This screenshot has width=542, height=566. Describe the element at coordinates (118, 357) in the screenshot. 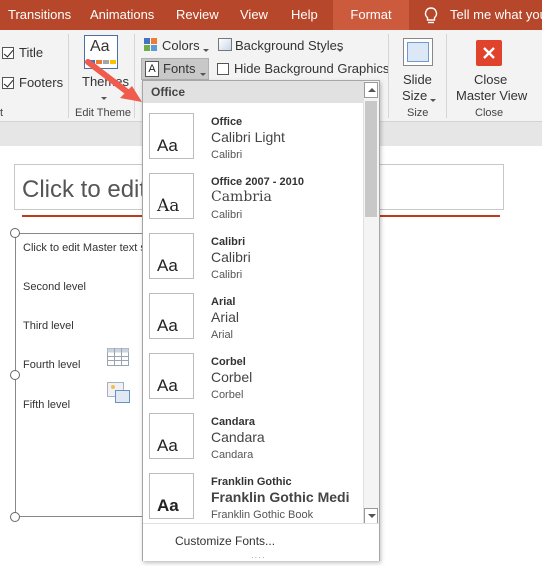

I see `insert-table-icon` at that location.